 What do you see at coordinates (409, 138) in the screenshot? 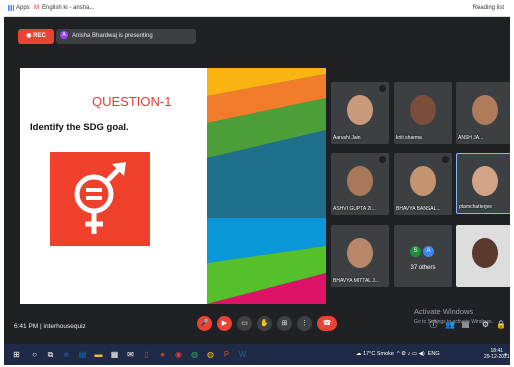
I see `participant-name: kriti sharma` at bounding box center [409, 138].